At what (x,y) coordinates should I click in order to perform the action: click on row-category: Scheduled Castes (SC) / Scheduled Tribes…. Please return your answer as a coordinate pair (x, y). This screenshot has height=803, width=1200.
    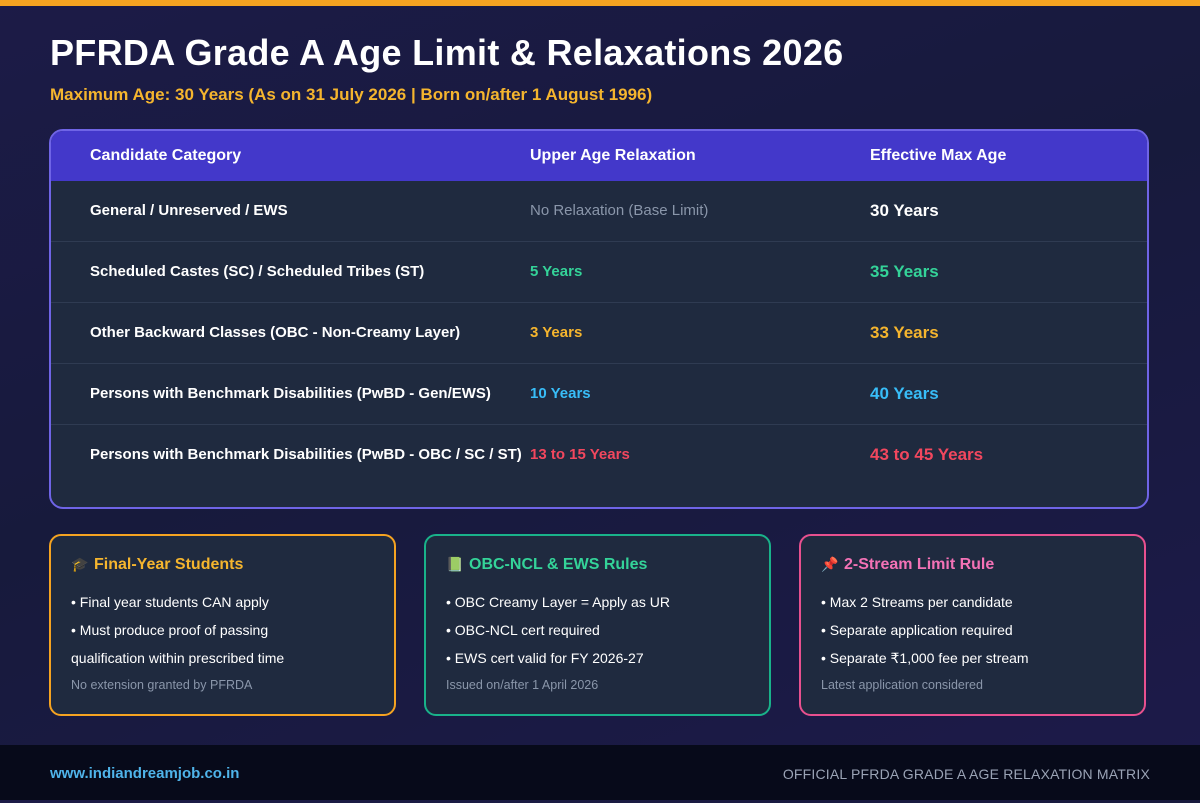
    Looking at the image, I should click on (257, 271).